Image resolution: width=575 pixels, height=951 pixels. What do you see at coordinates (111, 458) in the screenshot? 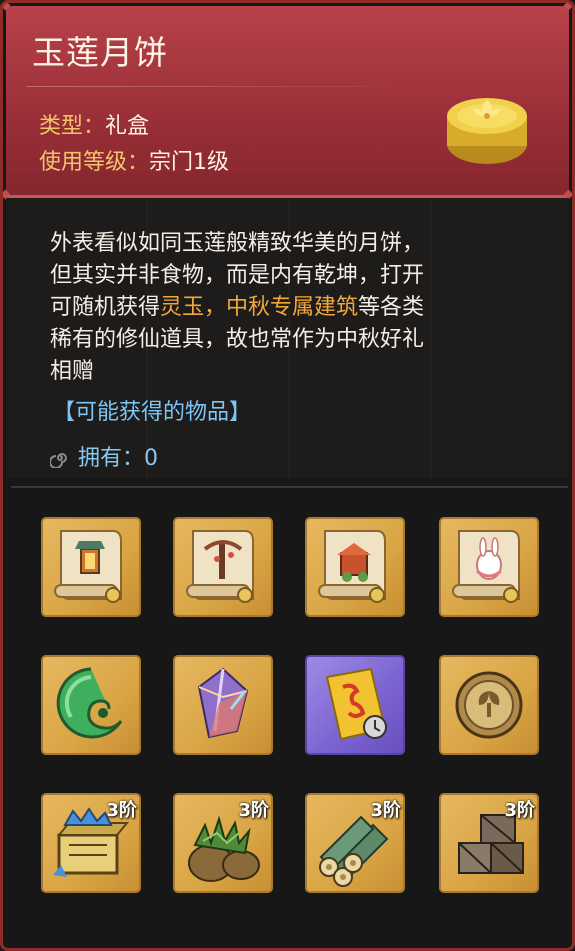
I see `owned-label: 拥有：` at bounding box center [111, 458].